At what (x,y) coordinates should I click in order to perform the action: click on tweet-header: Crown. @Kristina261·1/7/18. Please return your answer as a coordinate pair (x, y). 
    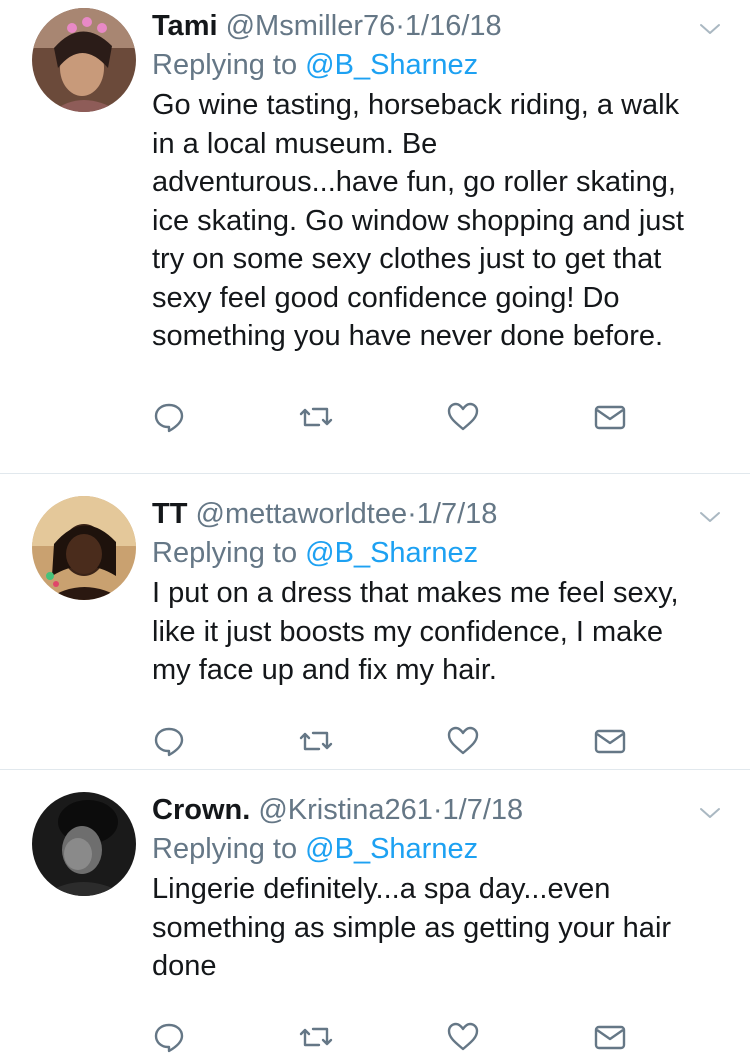
    Looking at the image, I should click on (437, 810).